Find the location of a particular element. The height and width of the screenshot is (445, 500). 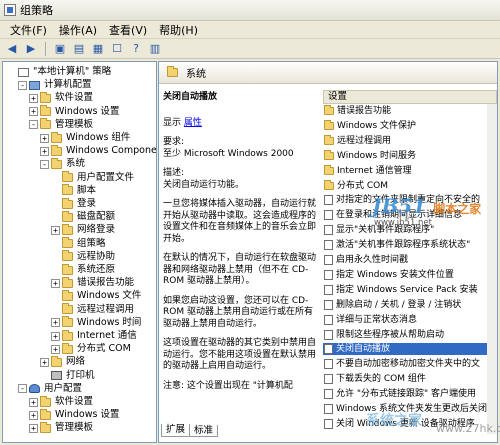

settings-list-row: 指定 Windows 安装文件位置 is located at coordinates (410, 275).